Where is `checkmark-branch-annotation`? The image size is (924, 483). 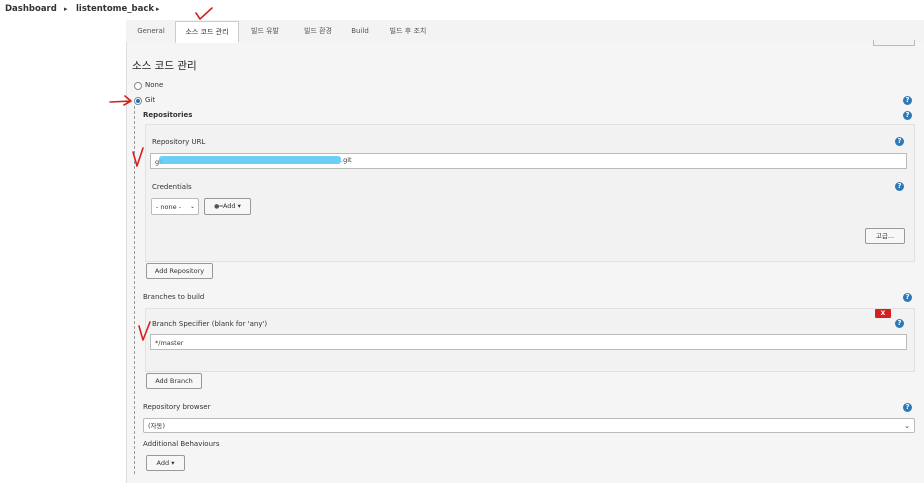 checkmark-branch-annotation is located at coordinates (144, 331).